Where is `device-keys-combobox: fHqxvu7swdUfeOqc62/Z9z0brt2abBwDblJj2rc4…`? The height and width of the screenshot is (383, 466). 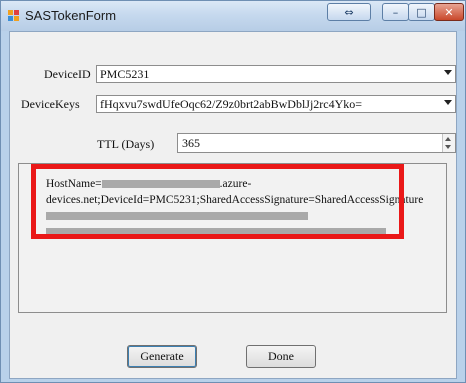
device-keys-combobox: fHqxvu7swdUfeOqc62/Z9z0brt2abBwDblJj2rc4… is located at coordinates (276, 104).